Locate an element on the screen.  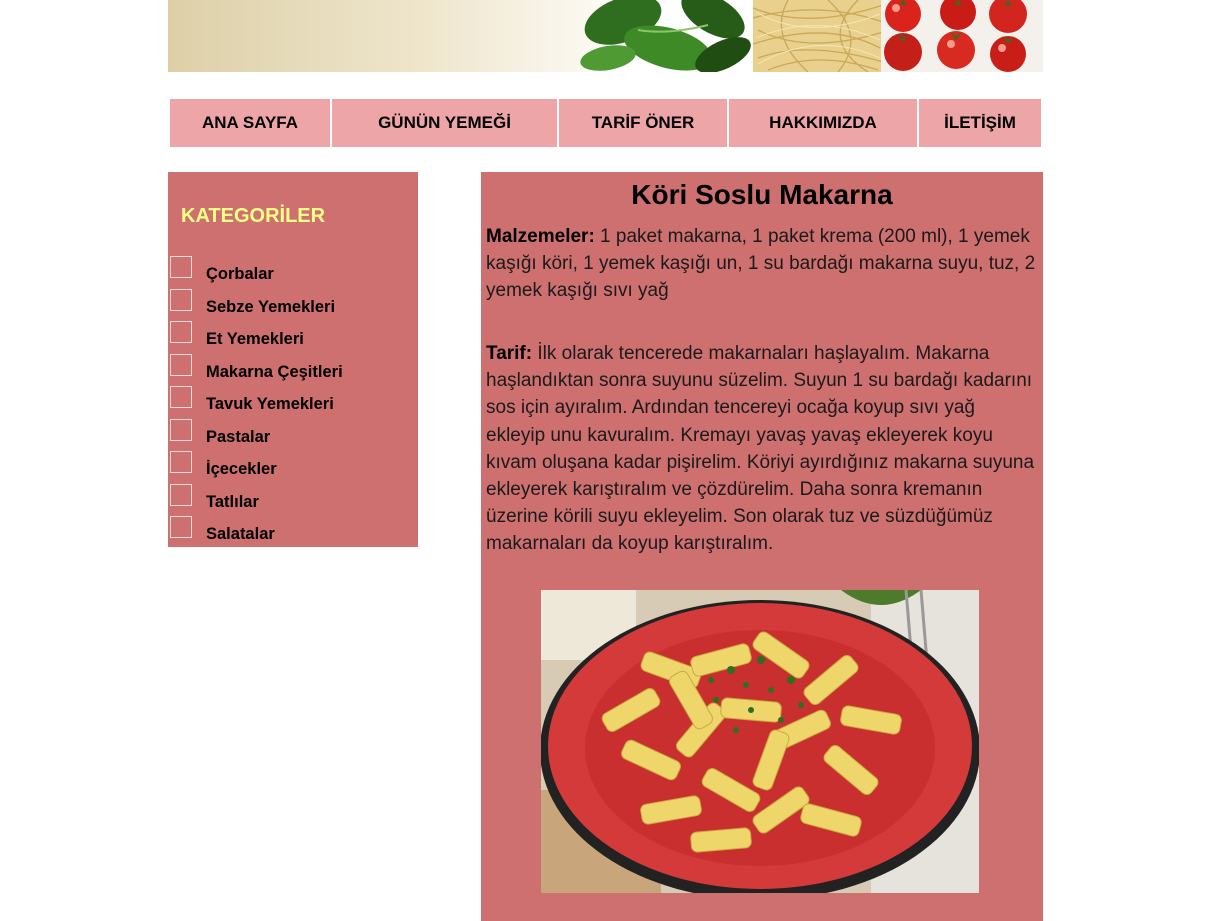
category-label: Çorbalar is located at coordinates (240, 274).